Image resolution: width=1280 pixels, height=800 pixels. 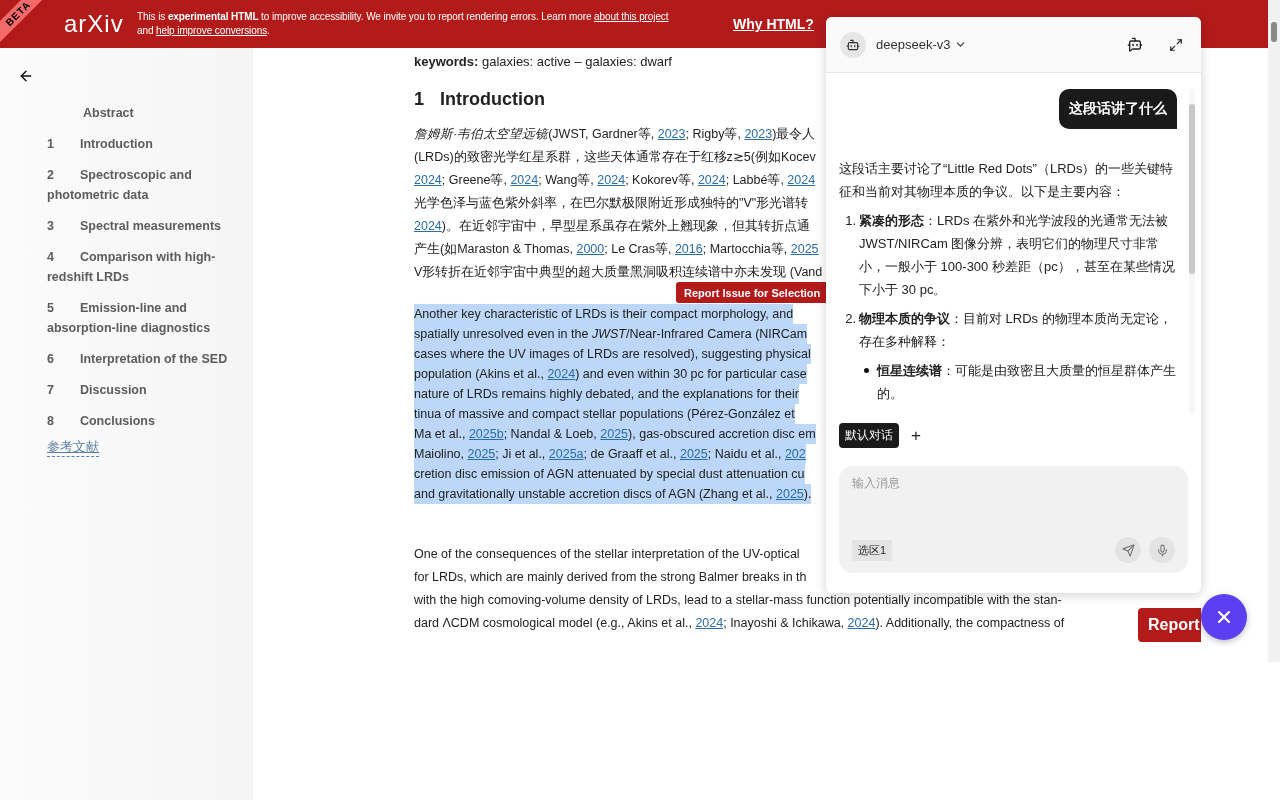 I want to click on notice-text: and help improve conversions., so click(x=204, y=31).